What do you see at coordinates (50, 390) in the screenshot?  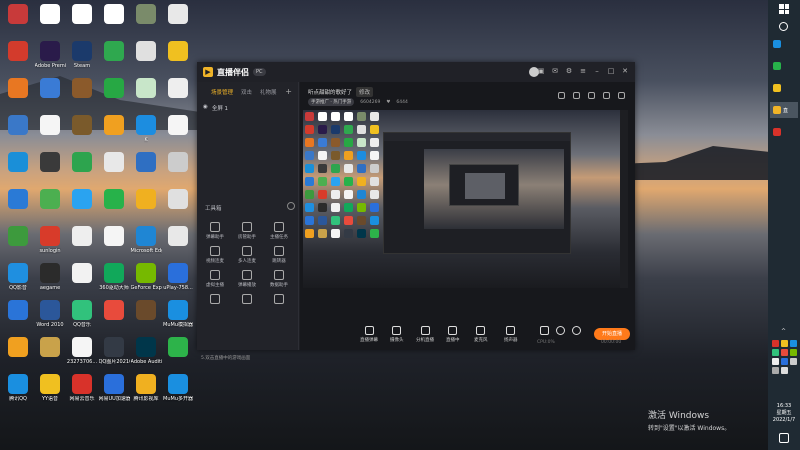 I see `desktop-icon: YY语音` at bounding box center [50, 390].